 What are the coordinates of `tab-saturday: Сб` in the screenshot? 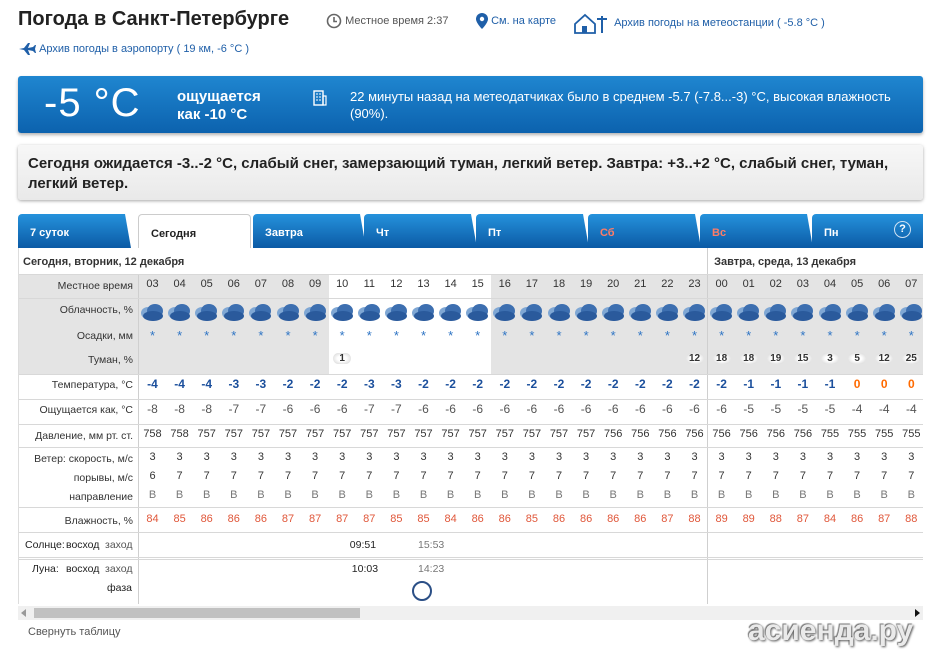 It's located at (644, 231).